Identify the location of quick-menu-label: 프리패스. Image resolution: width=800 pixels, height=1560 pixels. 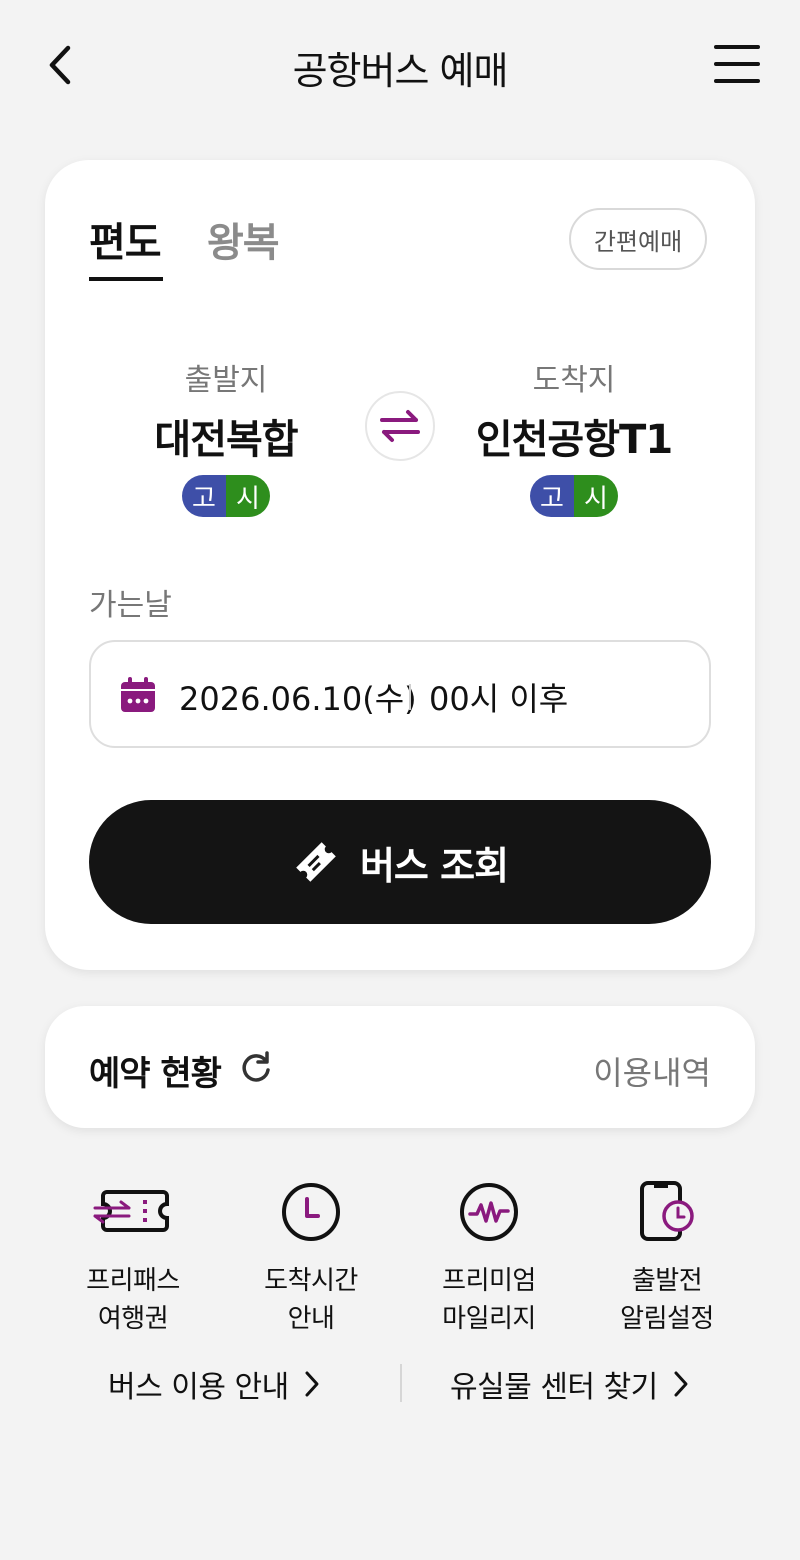
(133, 1281).